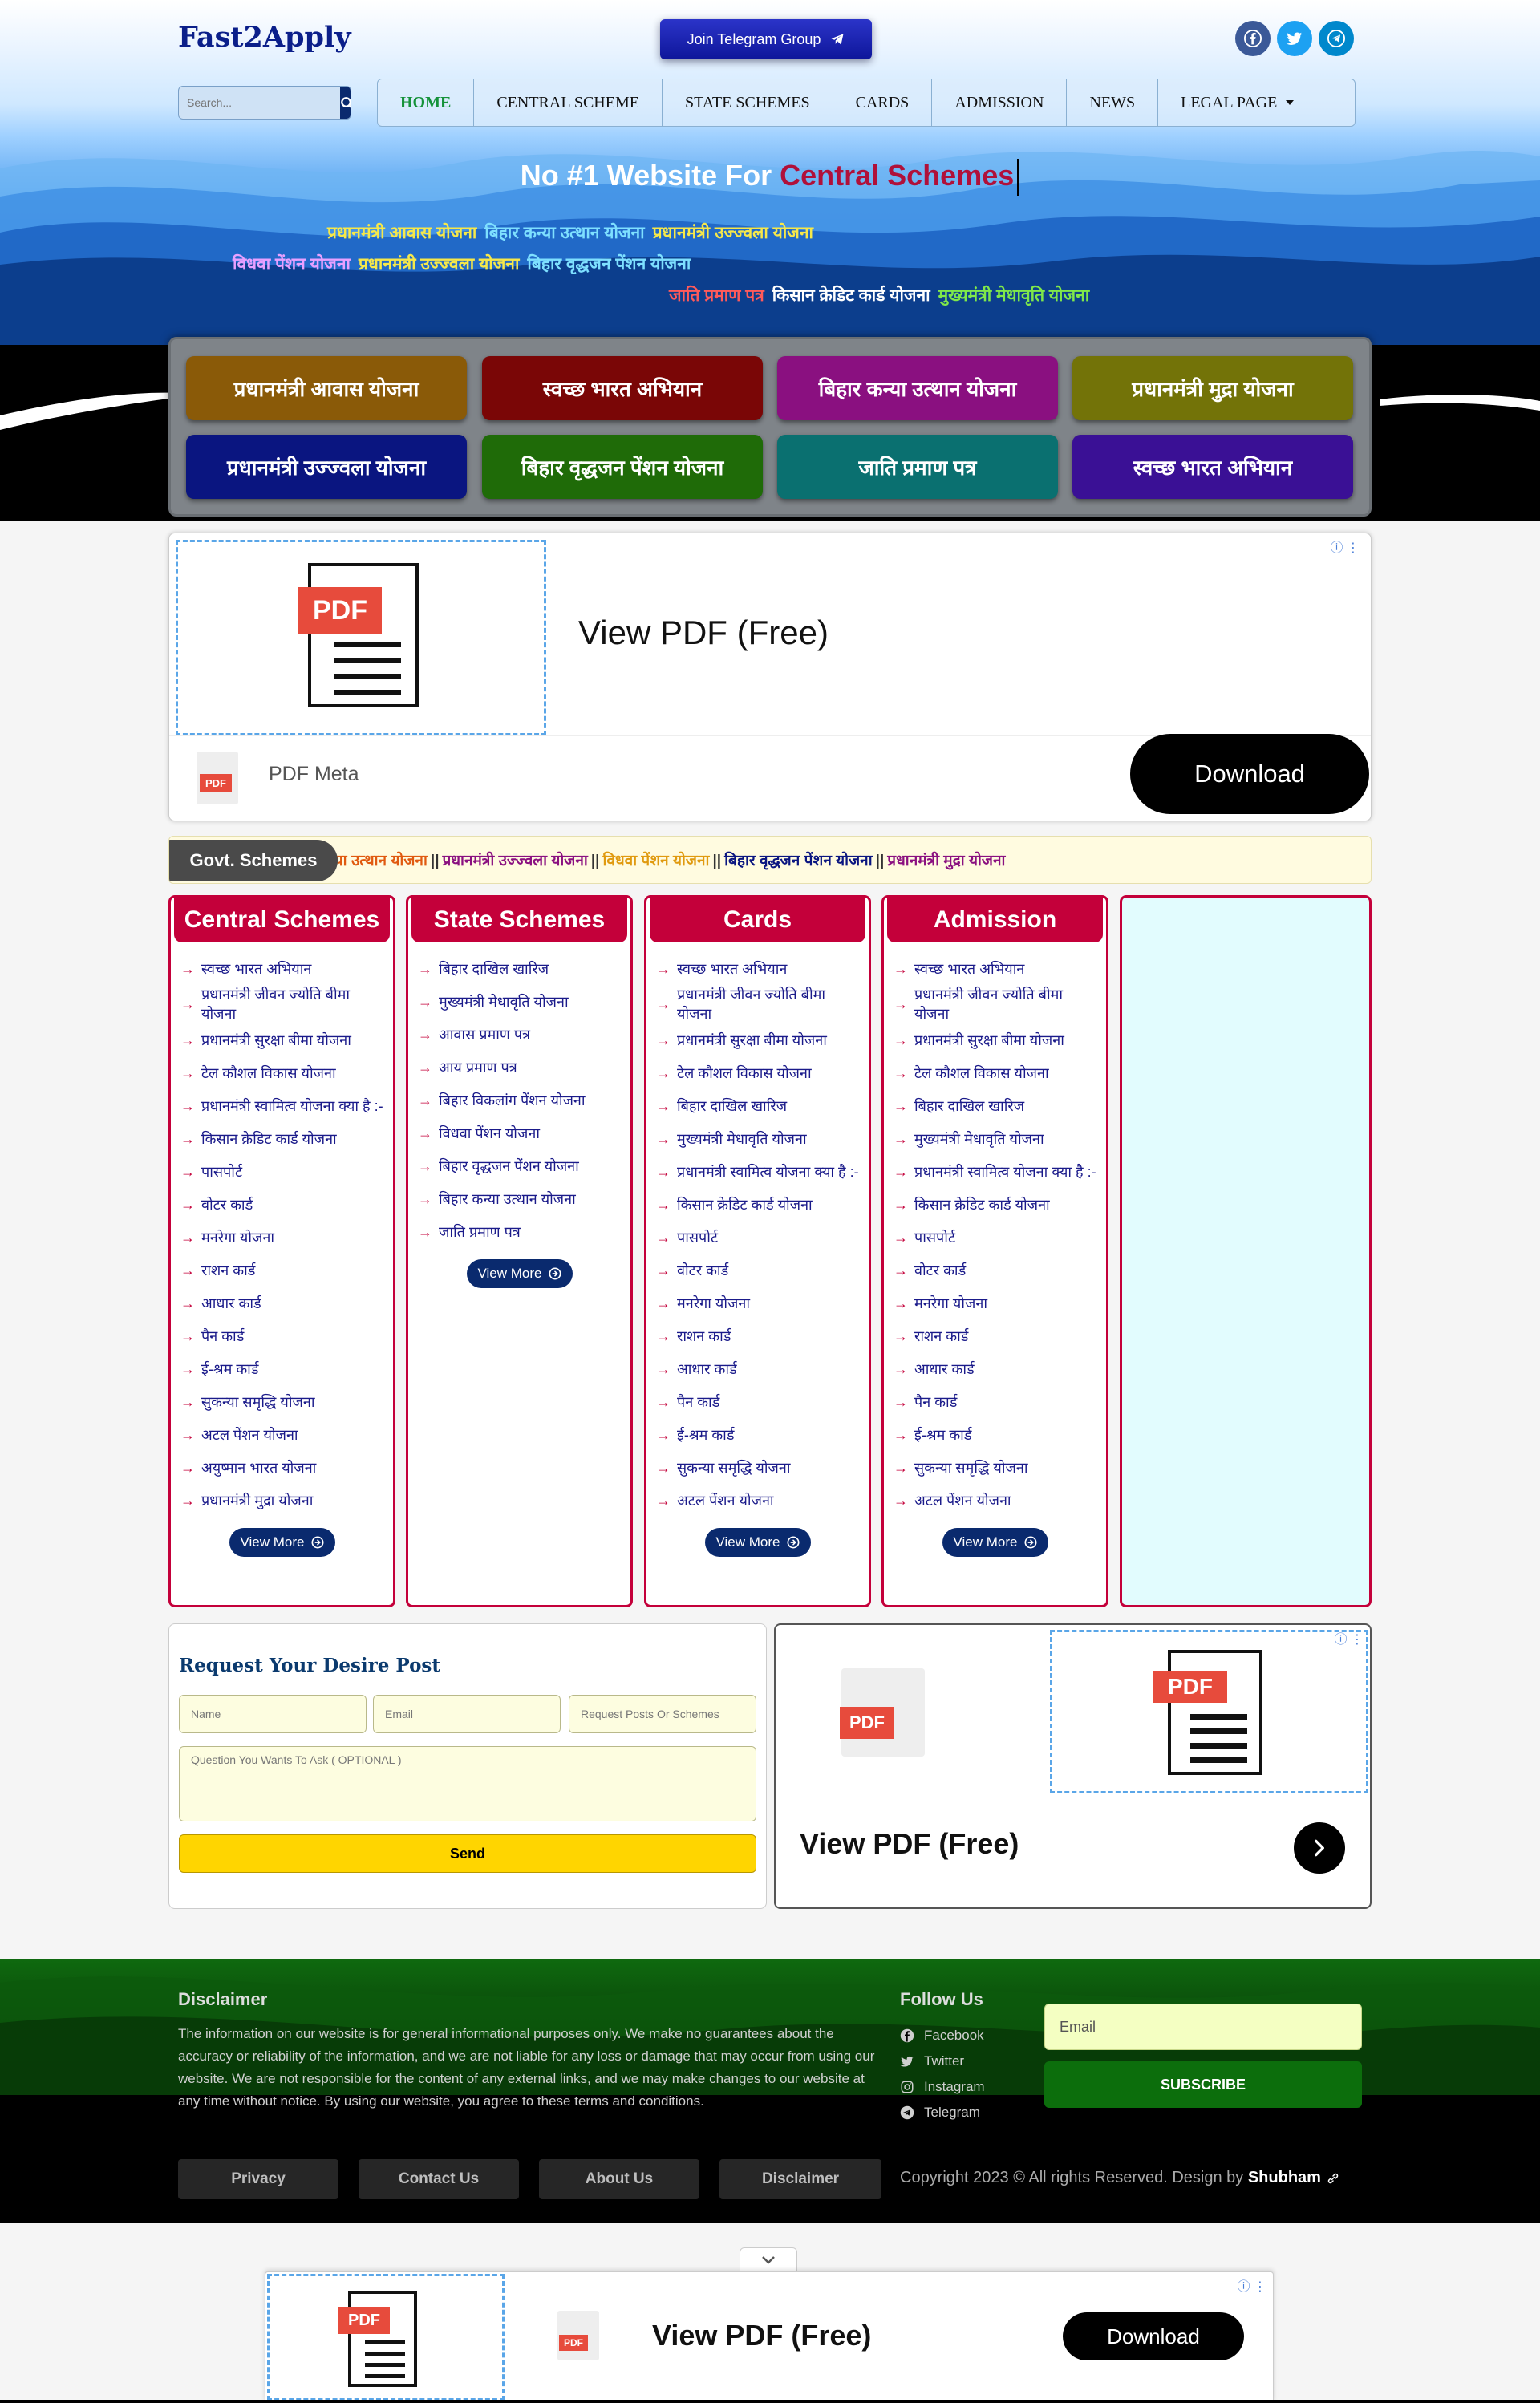 Image resolution: width=1540 pixels, height=2403 pixels. What do you see at coordinates (519, 1231) in the screenshot?
I see `list-item: → जाति प्रमाण पत्र` at bounding box center [519, 1231].